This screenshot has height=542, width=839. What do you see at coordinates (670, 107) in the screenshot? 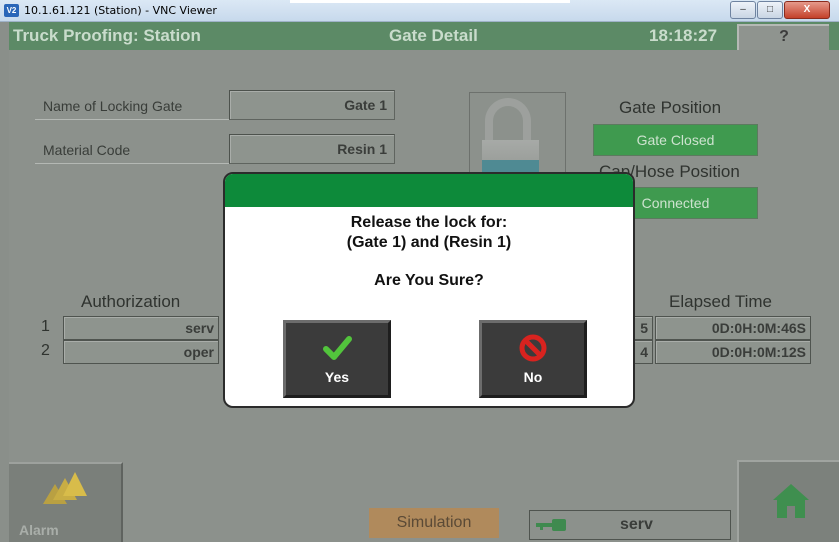
I see `gate-position-title: Gate Position` at bounding box center [670, 107].